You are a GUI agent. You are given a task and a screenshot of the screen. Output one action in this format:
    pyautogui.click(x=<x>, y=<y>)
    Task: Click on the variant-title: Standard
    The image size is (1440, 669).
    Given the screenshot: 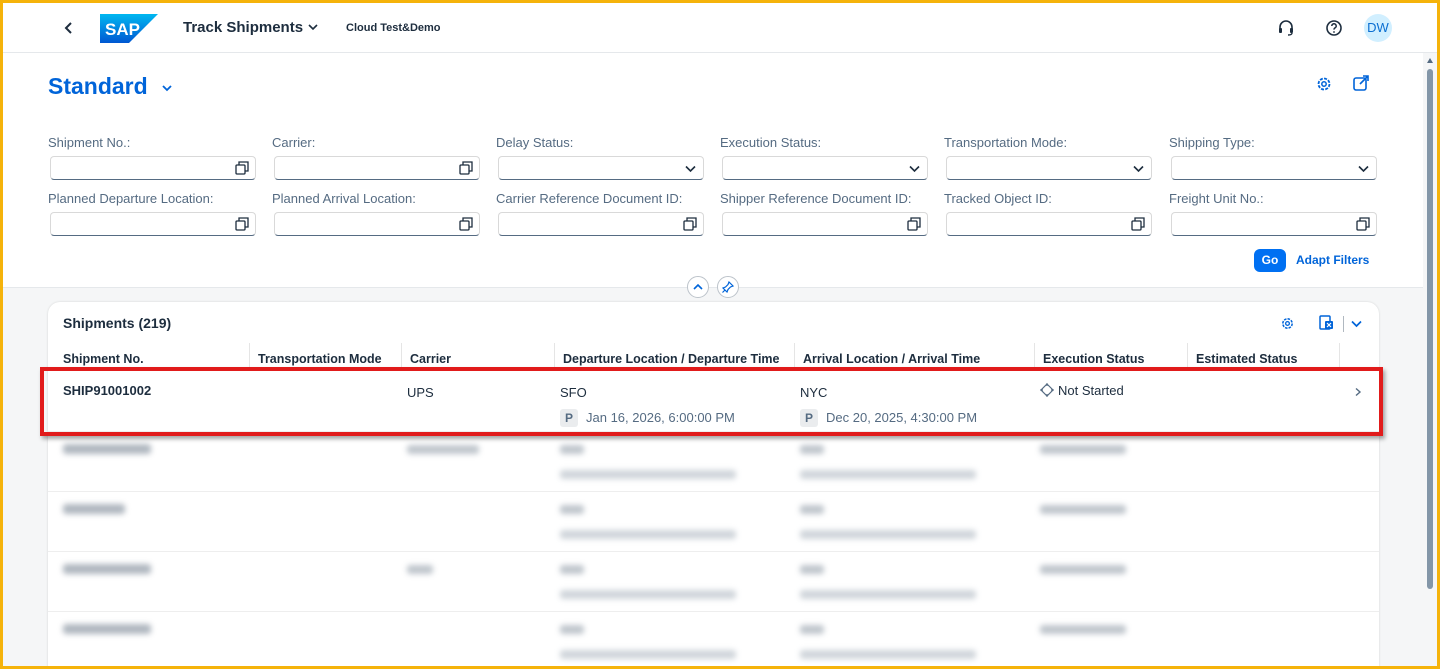 What is the action you would take?
    pyautogui.click(x=98, y=86)
    